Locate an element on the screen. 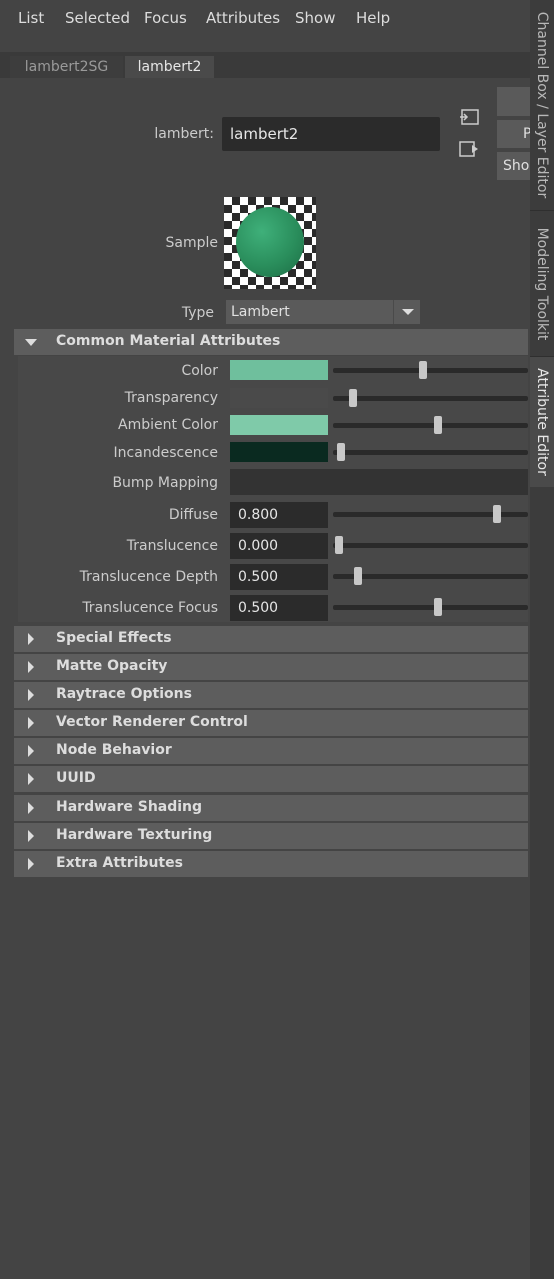 The height and width of the screenshot is (1279, 554). translucence-depth-input: 0.500 is located at coordinates (279, 577).